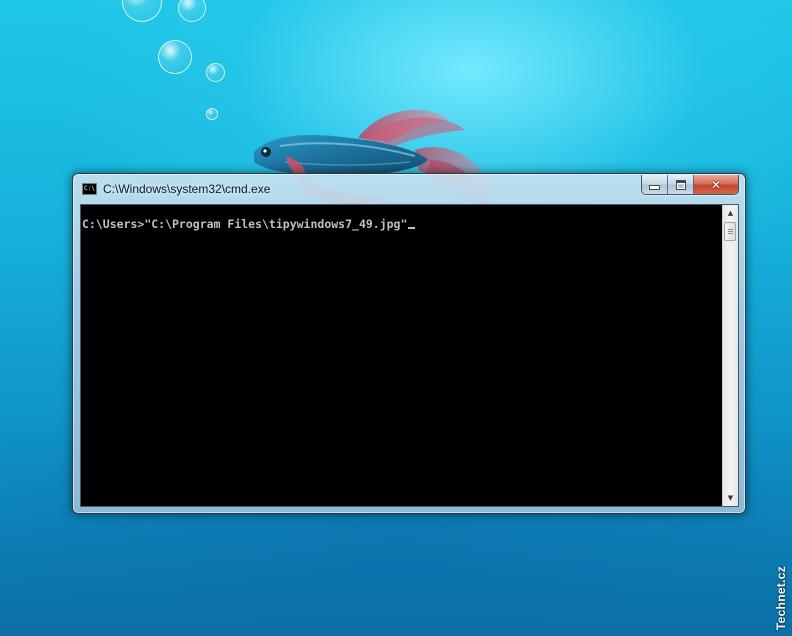 The image size is (792, 636). Describe the element at coordinates (276, 224) in the screenshot. I see `console-command-text: "C:\Program Files\tipywindows7_49.jpg"` at that location.